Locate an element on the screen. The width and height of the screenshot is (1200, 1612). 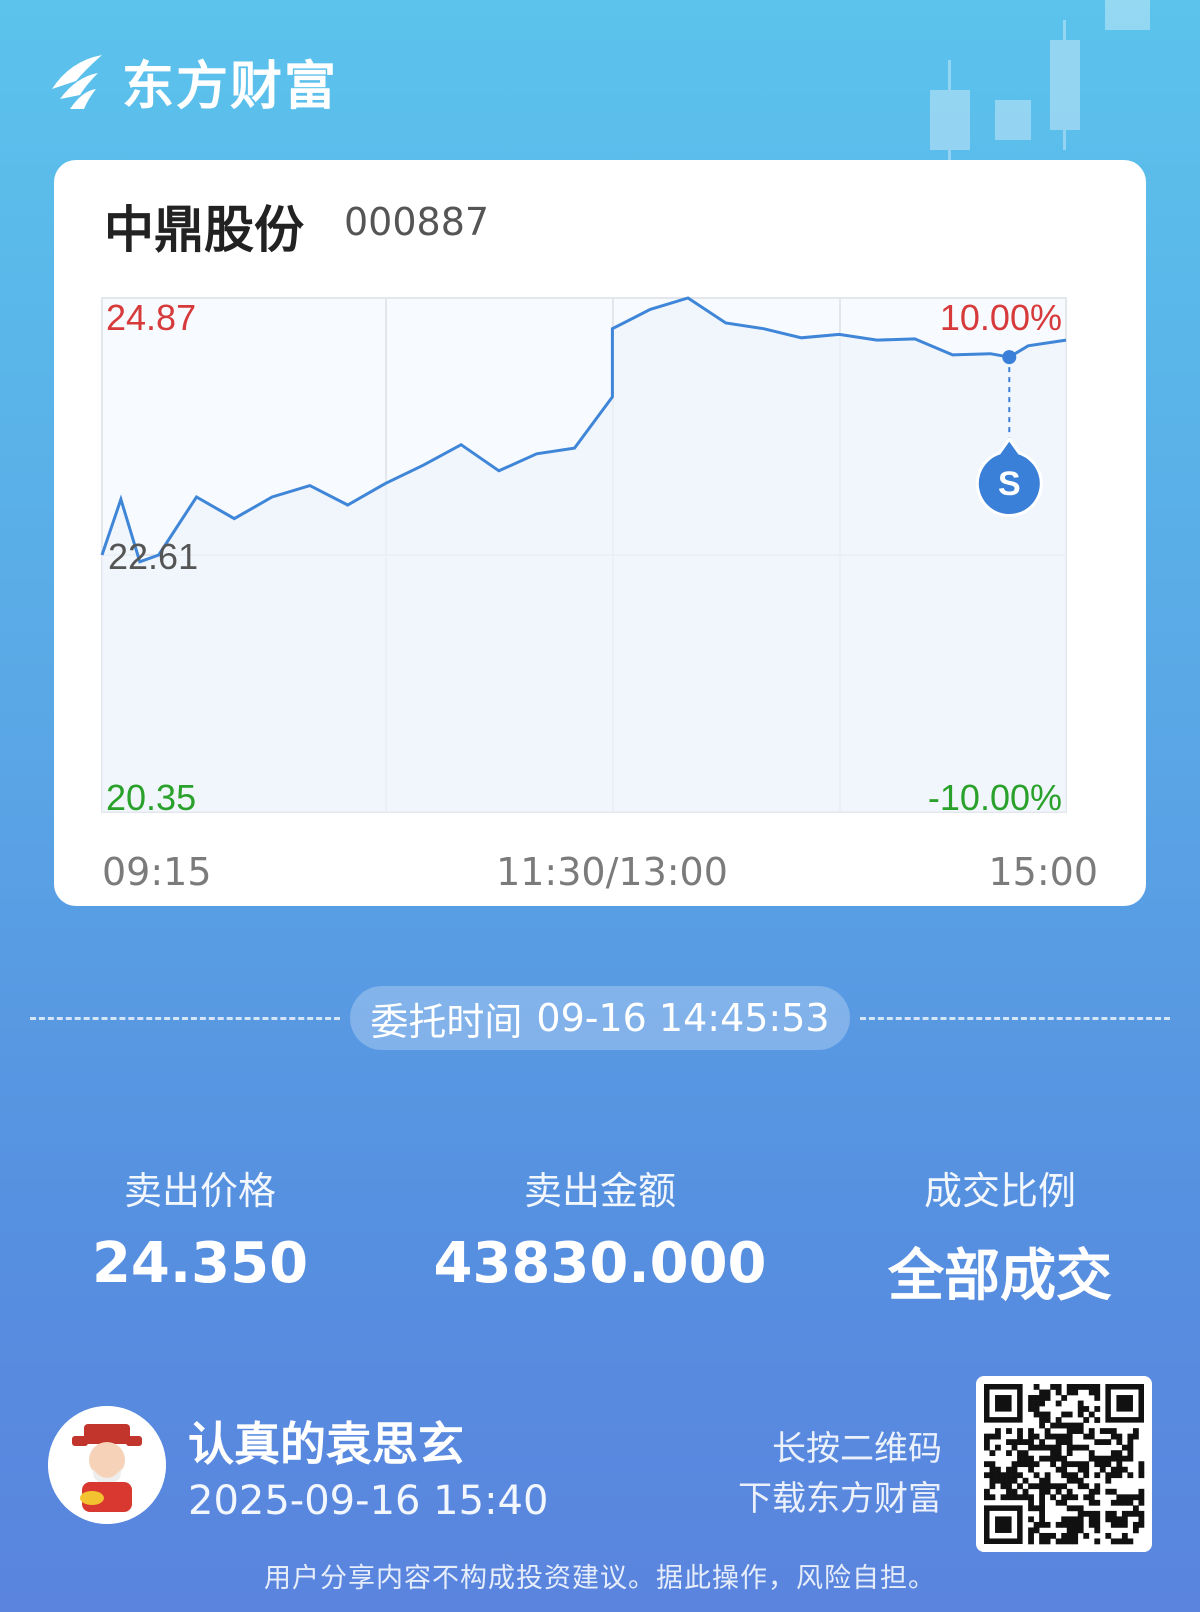
divider-left is located at coordinates (185, 1018).